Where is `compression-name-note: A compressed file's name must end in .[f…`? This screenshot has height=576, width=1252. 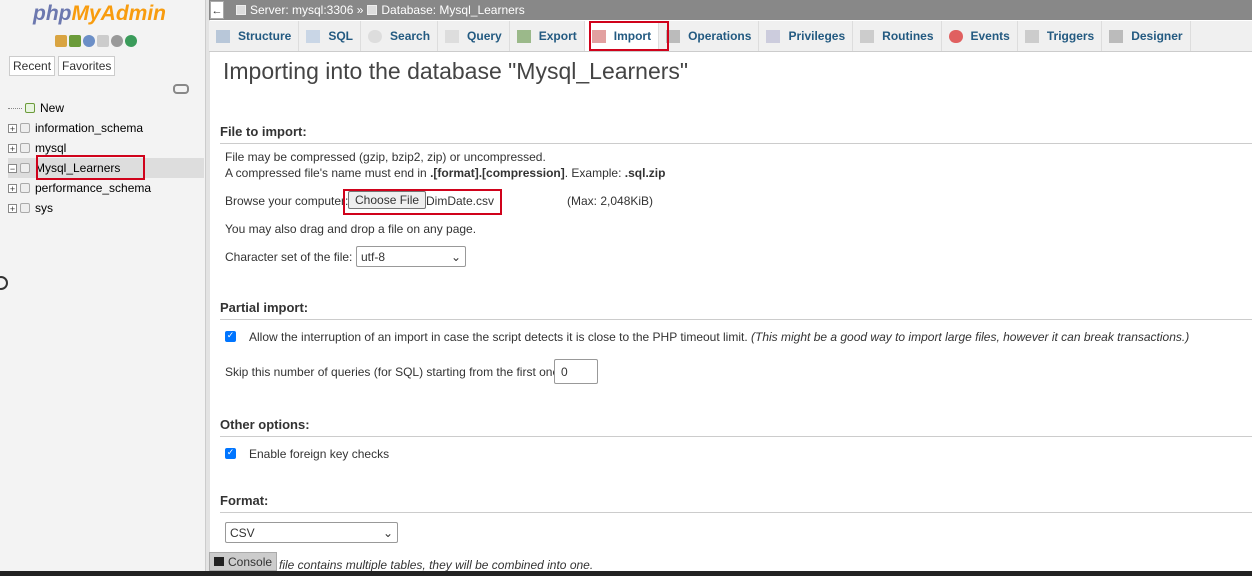
compression-name-note: A compressed file's name must end in .[f… is located at coordinates (445, 173).